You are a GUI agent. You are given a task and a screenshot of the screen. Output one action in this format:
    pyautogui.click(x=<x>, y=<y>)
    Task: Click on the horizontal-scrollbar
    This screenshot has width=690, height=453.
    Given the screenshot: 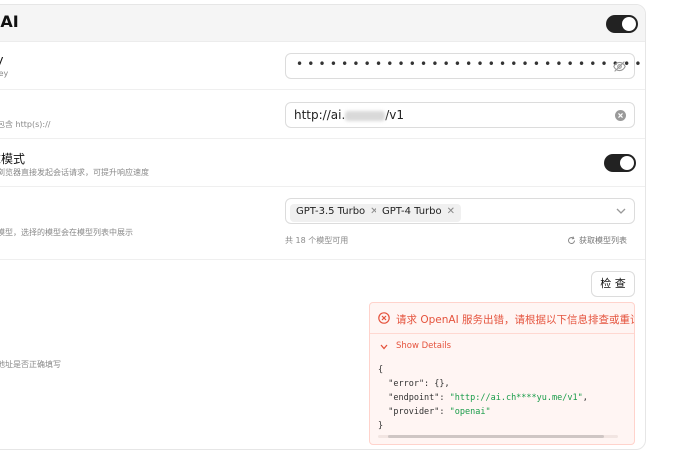 What is the action you would take?
    pyautogui.click(x=498, y=436)
    